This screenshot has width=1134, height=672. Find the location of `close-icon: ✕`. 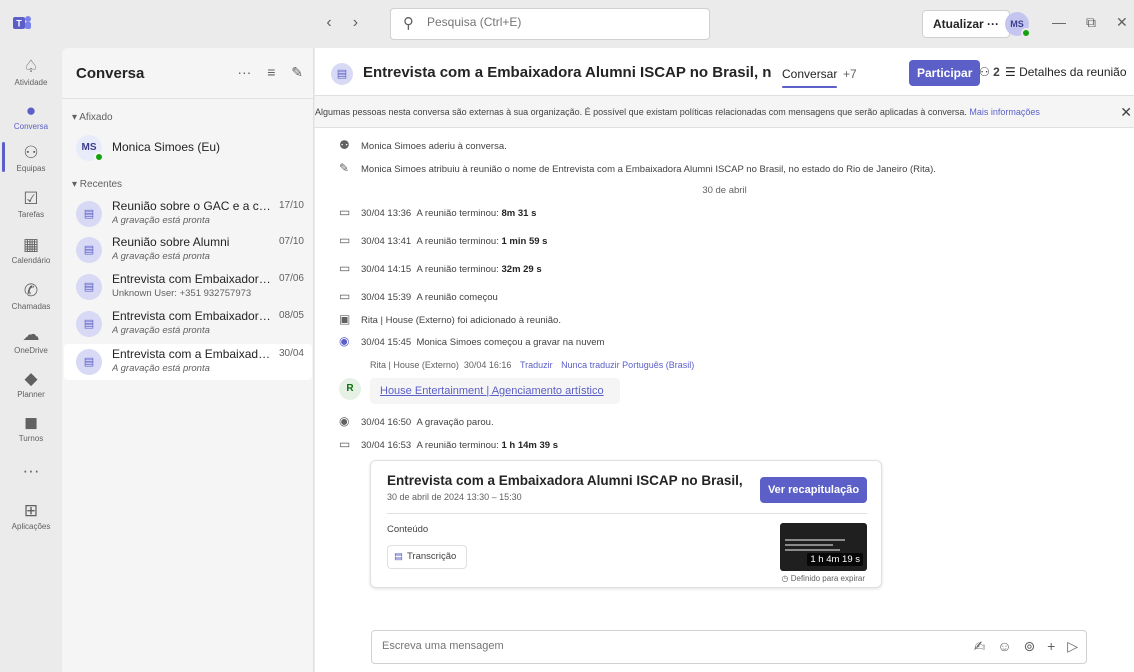

close-icon: ✕ is located at coordinates (1126, 112).